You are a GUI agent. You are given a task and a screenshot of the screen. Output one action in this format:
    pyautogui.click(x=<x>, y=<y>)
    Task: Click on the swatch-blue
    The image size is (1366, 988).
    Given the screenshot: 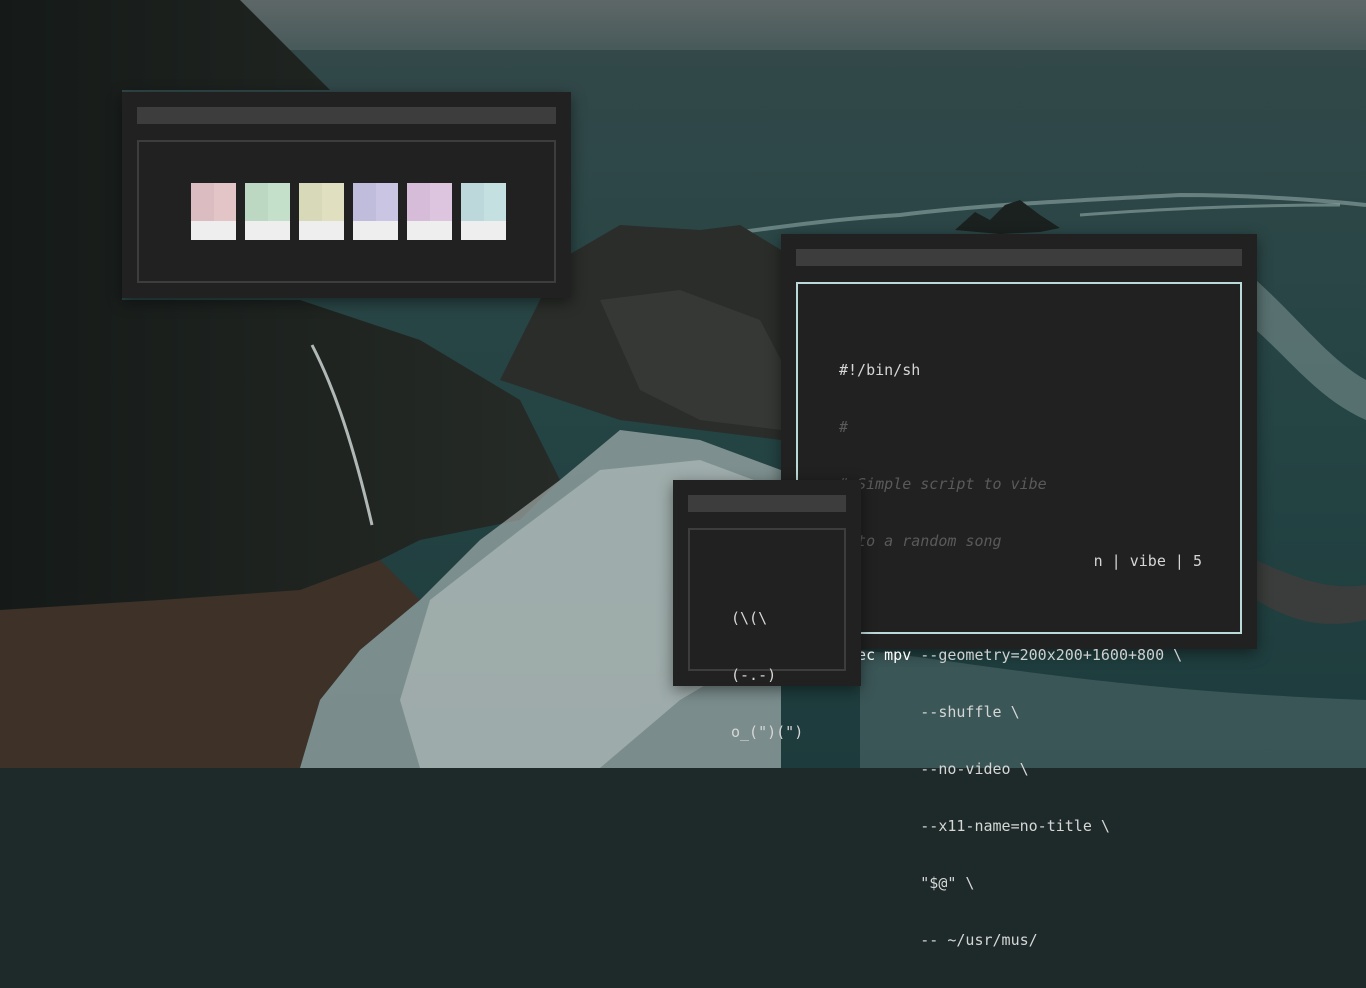 What is the action you would take?
    pyautogui.click(x=375, y=211)
    